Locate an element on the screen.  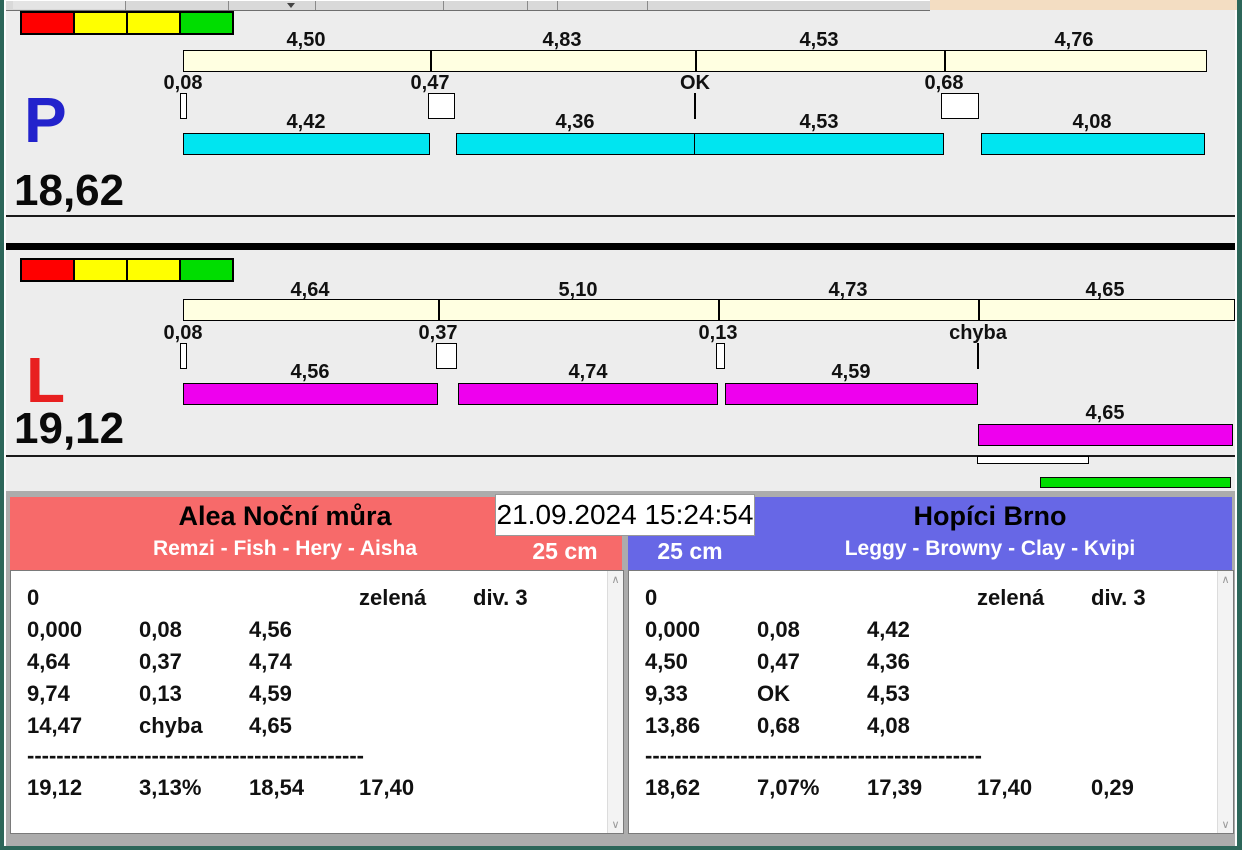
table-row: 4,50 0,47 4,36 is located at coordinates (922, 663).